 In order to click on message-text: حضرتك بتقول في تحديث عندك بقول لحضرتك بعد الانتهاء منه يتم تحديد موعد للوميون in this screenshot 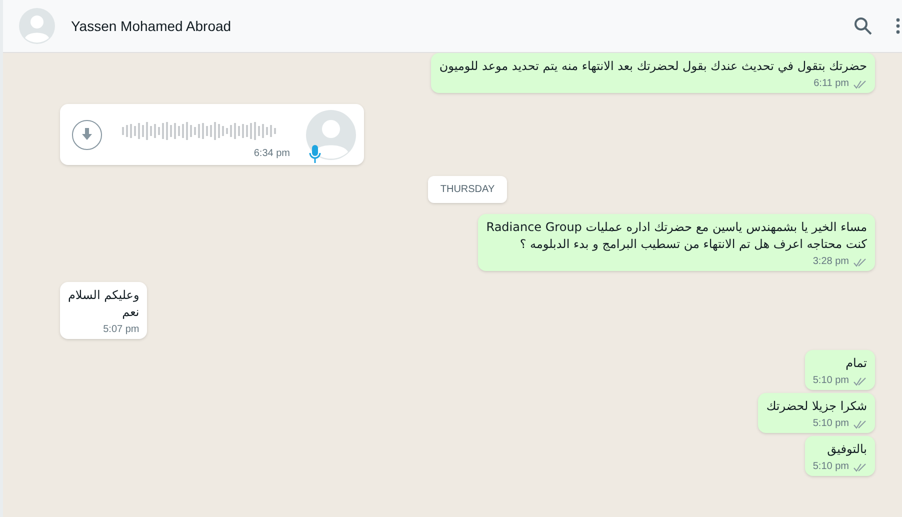, I will do `click(653, 66)`.